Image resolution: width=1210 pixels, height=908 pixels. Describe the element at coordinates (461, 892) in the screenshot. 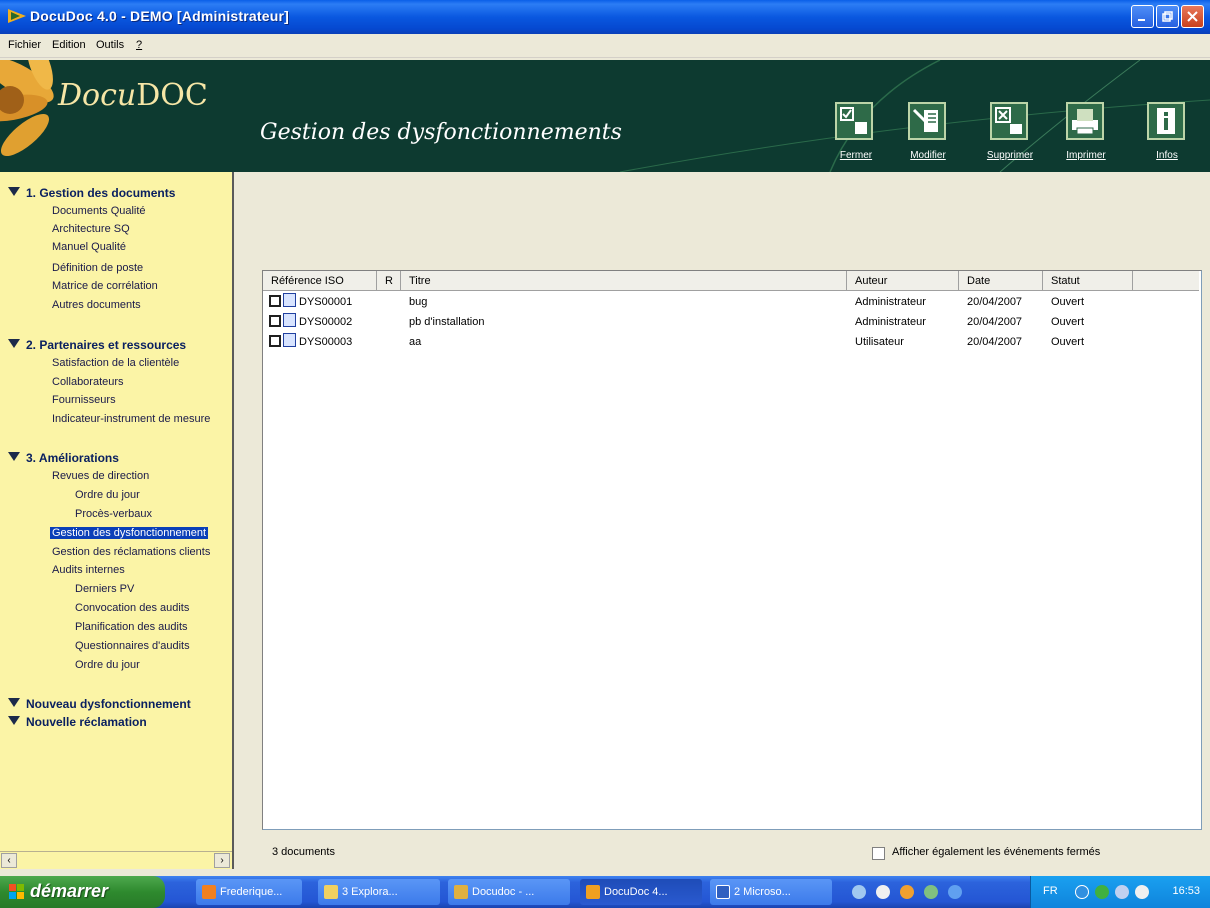

I see `docudoc-icon` at that location.